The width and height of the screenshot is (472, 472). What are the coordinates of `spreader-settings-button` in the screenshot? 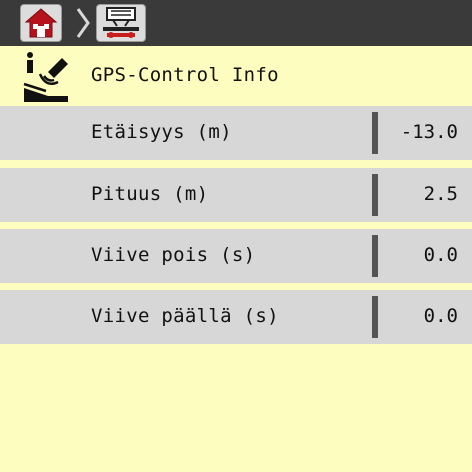 It's located at (121, 23).